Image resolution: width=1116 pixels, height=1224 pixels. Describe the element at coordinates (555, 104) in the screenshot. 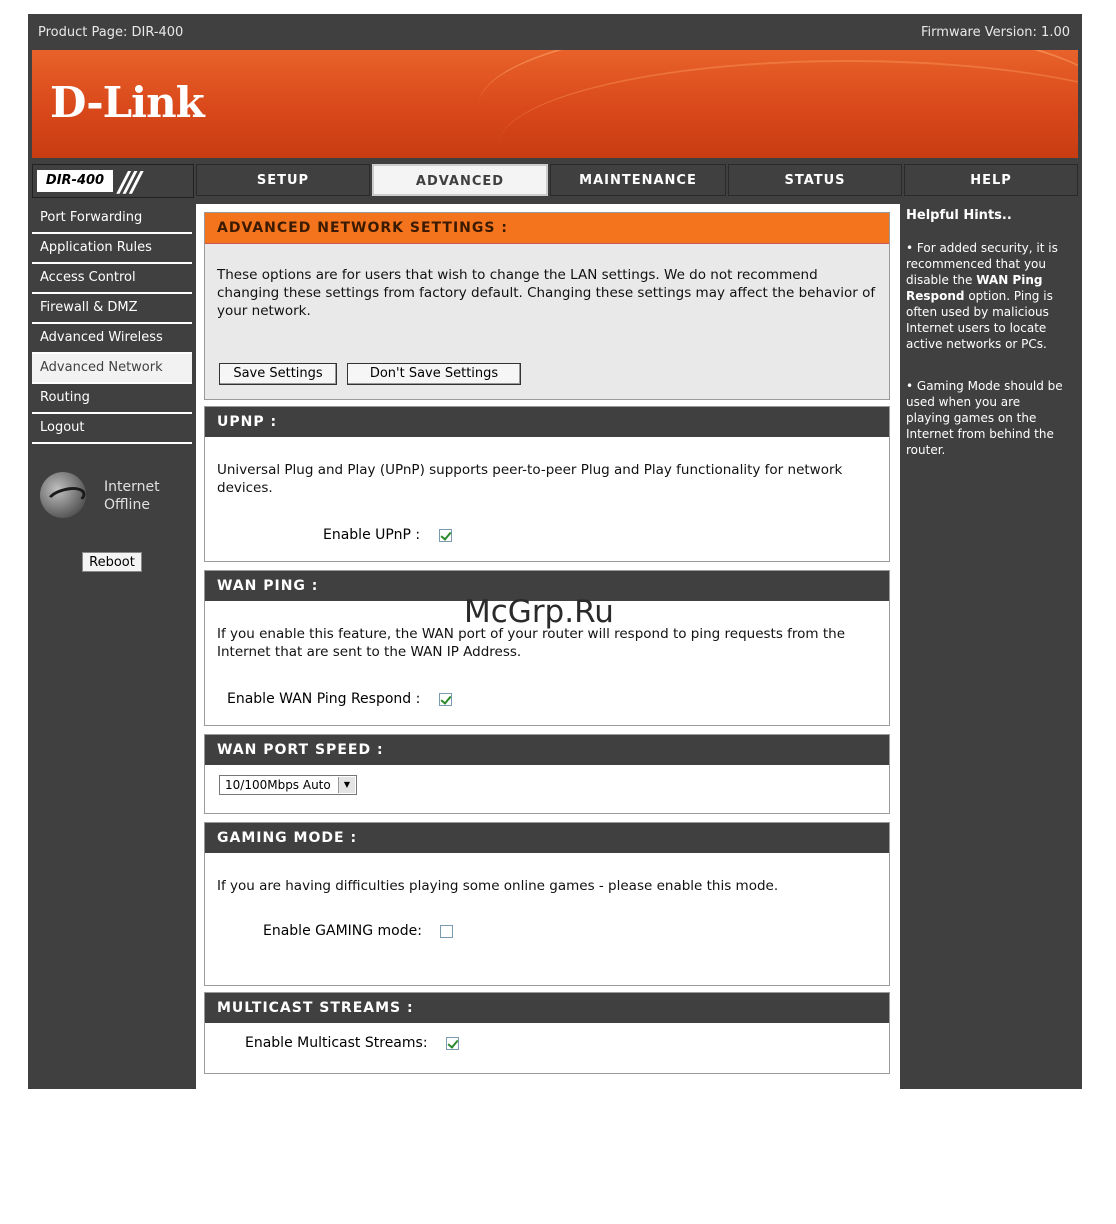

I see `header-banner: D-Link` at that location.